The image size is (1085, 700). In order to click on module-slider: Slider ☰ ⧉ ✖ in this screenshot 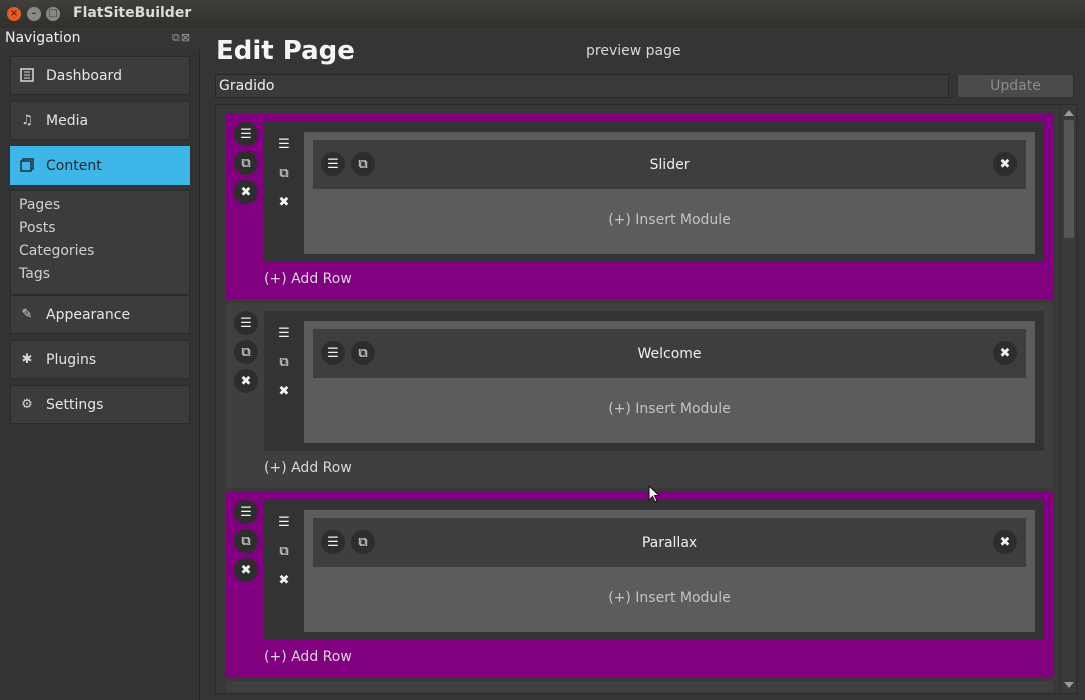, I will do `click(669, 164)`.